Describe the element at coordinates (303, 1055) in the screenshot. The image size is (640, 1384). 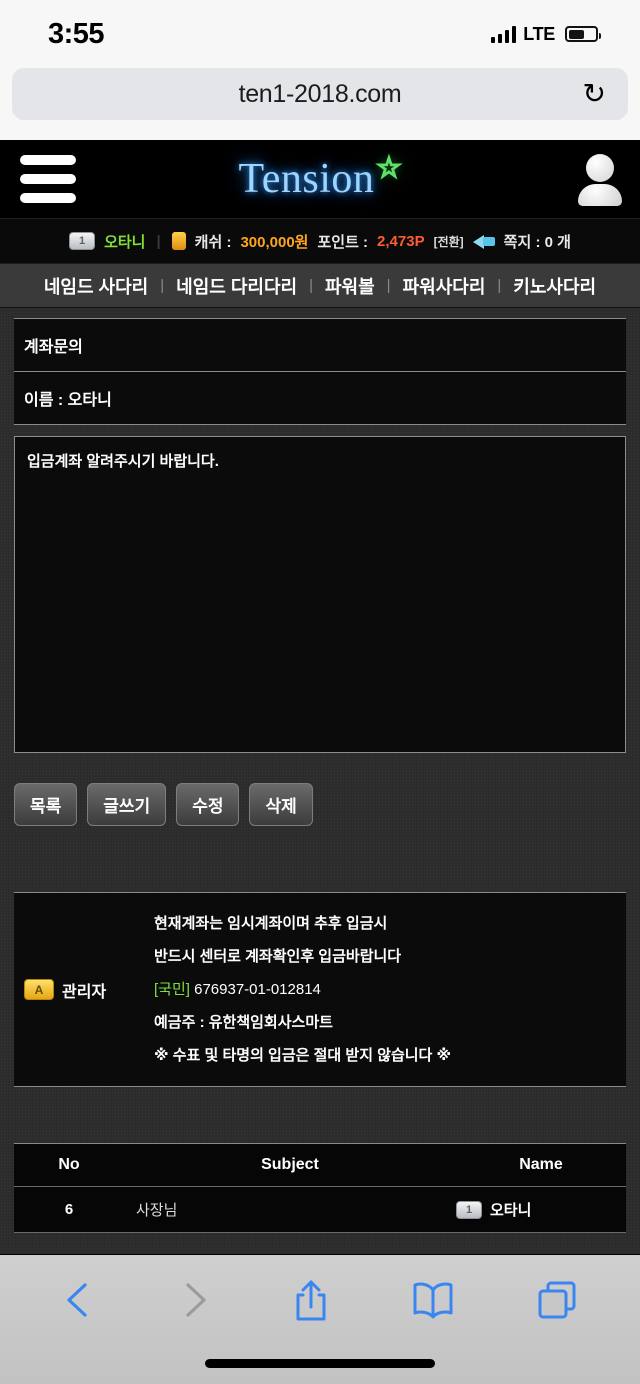
I see `reply-notice: ※ 수표 및 타명의 입금은 절대 받지 않습니다 ※` at that location.